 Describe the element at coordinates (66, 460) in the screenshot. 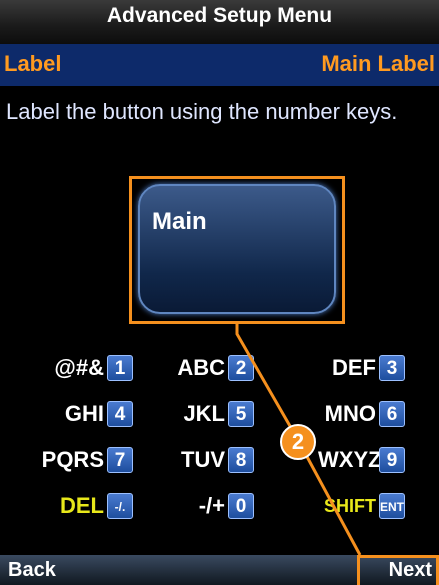

I see `key-7: PQRS 7` at that location.